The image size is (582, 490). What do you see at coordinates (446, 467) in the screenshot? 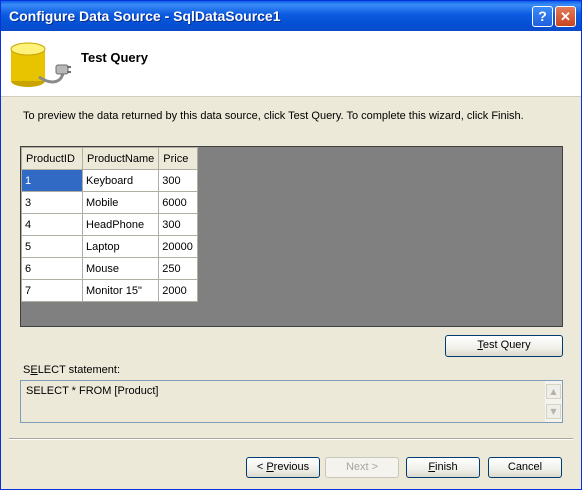
I see `button-label: inish` at bounding box center [446, 467].